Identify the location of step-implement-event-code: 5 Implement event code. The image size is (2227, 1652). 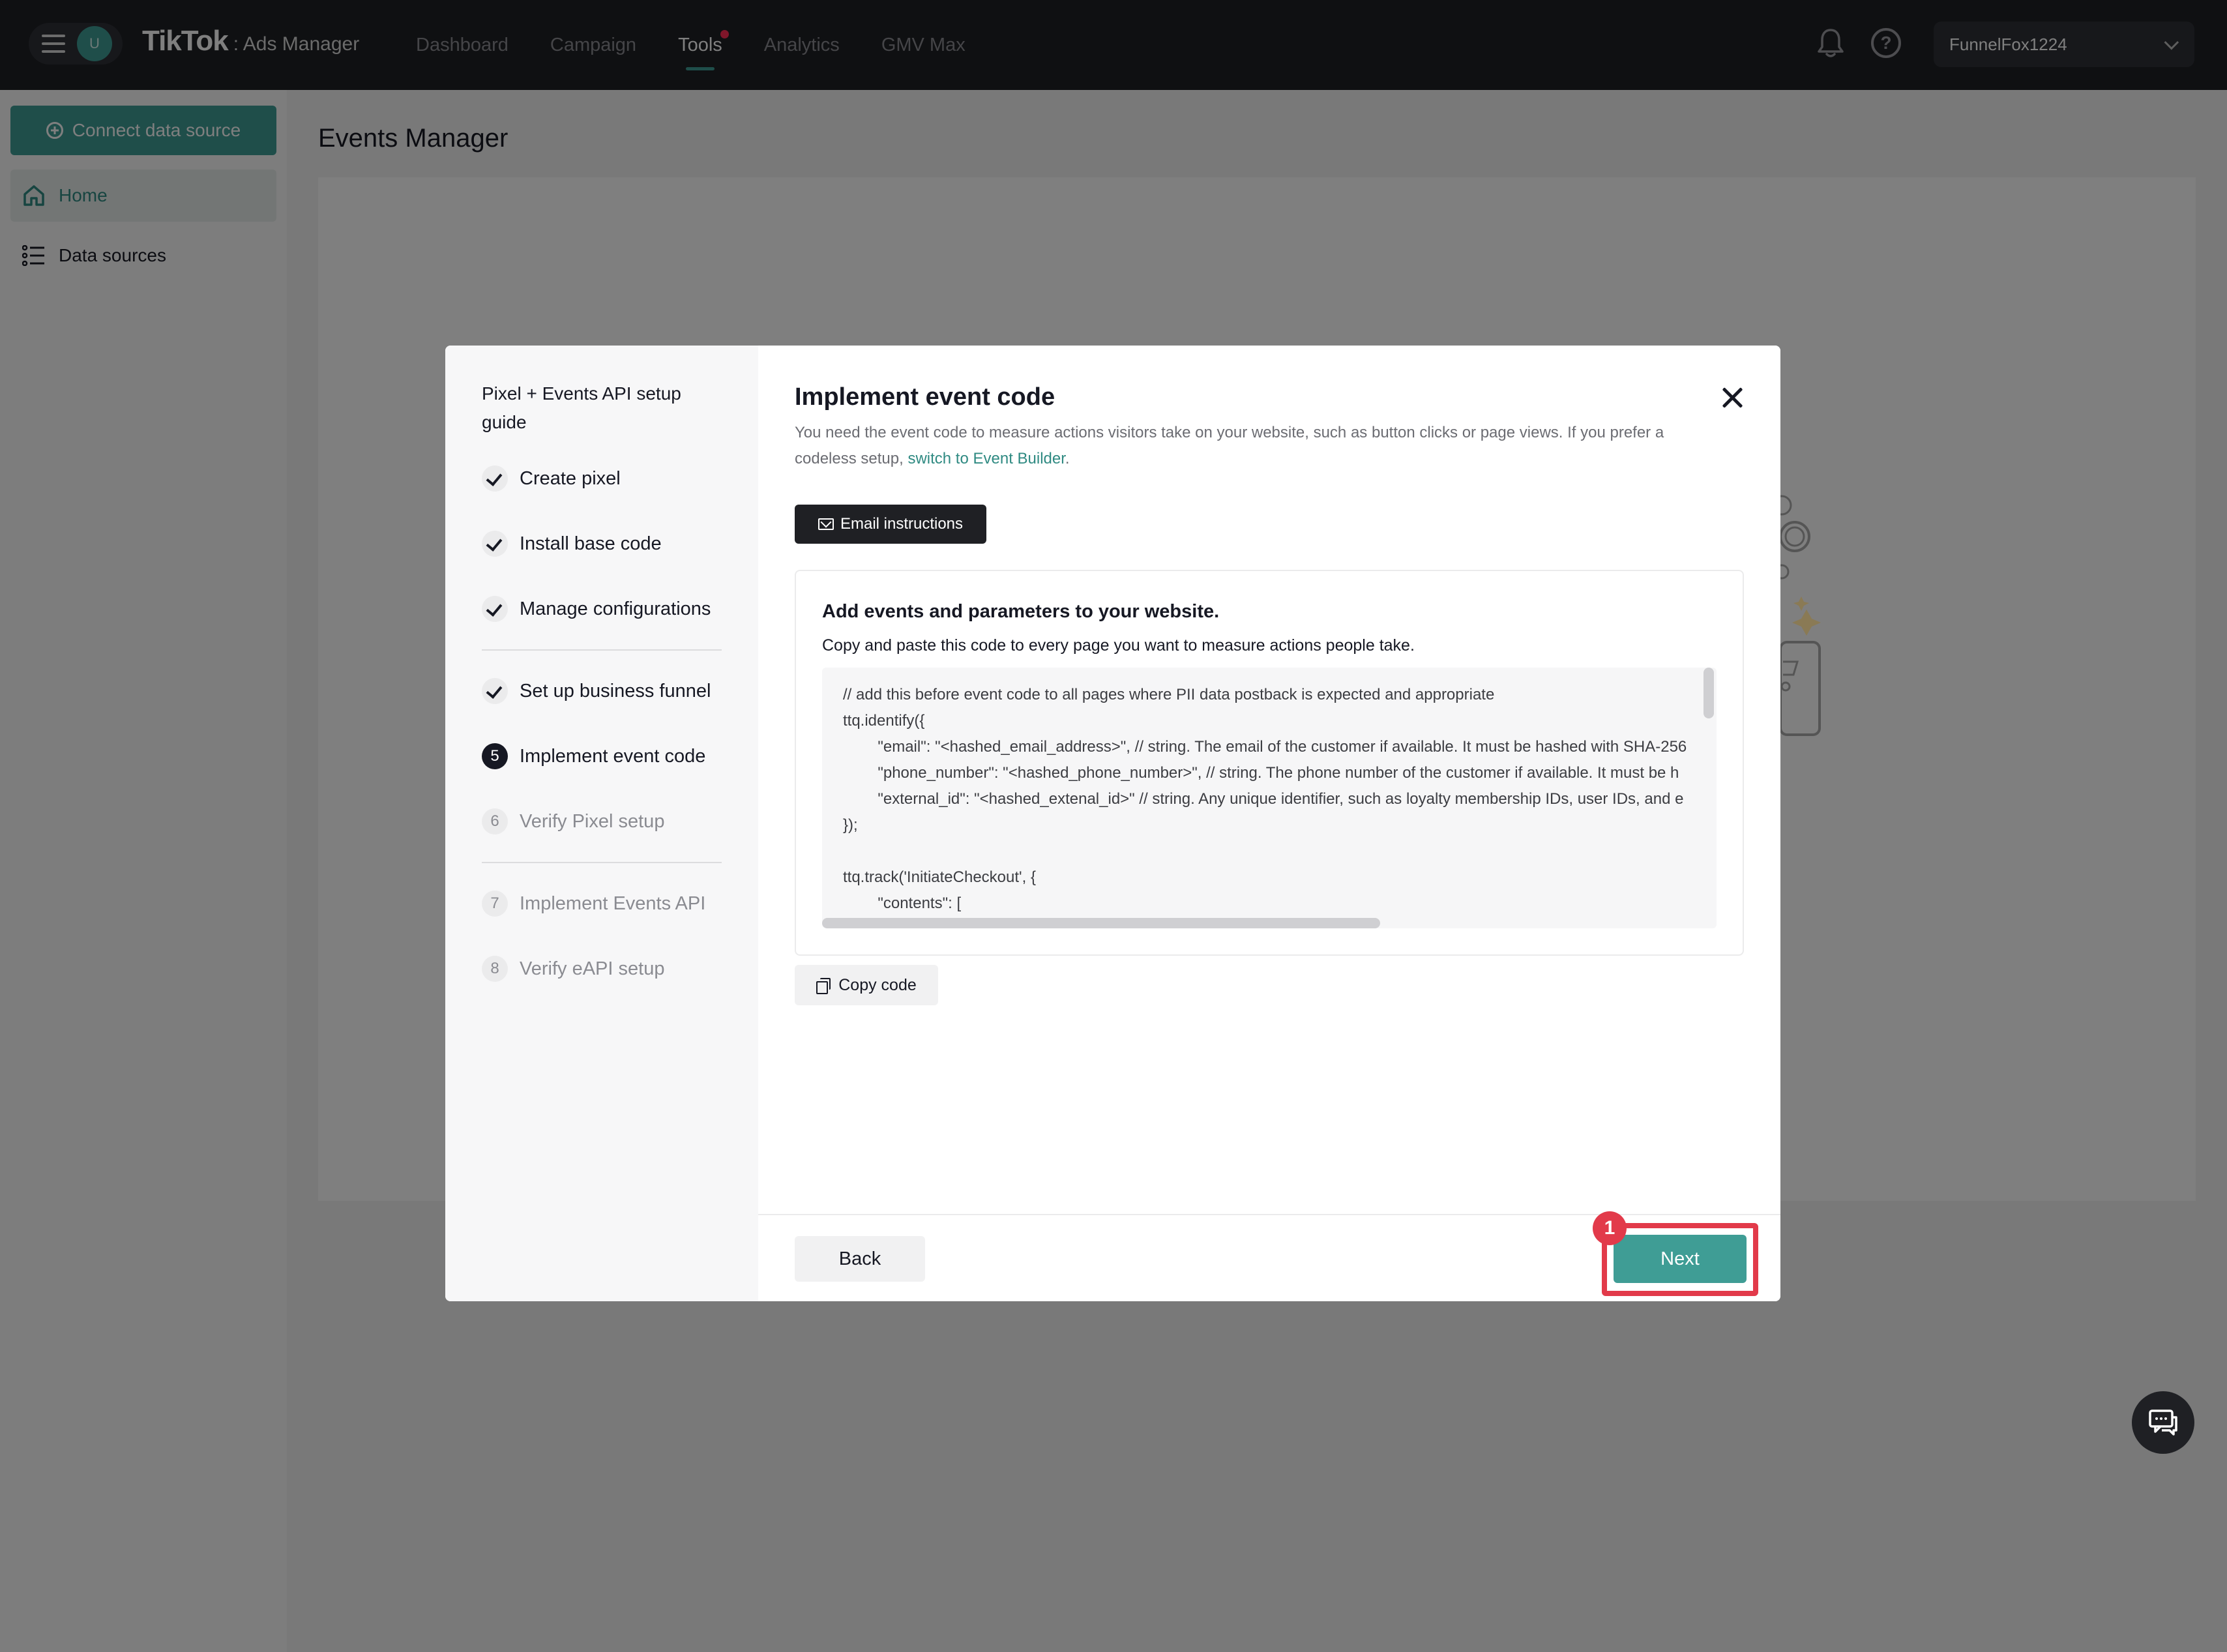
(594, 756).